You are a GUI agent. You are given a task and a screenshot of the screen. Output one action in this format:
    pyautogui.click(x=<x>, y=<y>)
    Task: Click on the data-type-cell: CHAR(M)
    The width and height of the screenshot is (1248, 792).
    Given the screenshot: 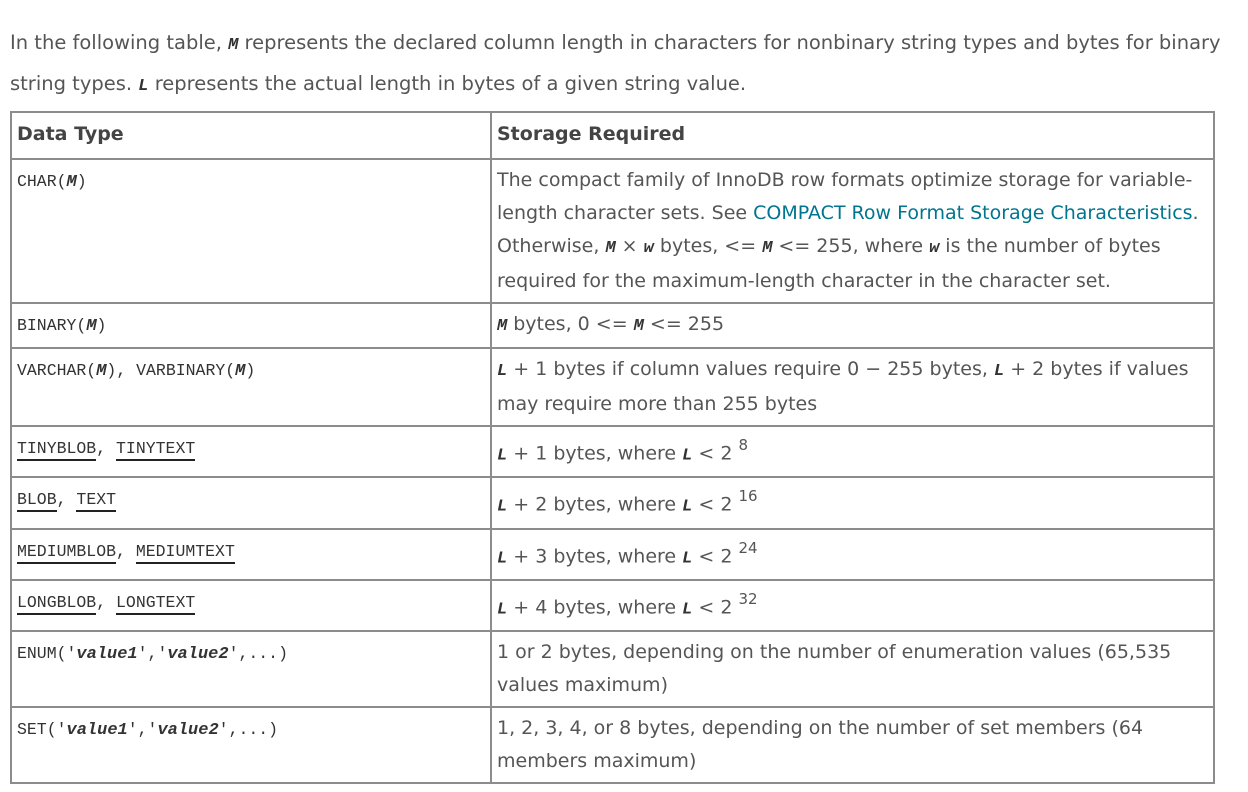 What is the action you would take?
    pyautogui.click(x=251, y=231)
    